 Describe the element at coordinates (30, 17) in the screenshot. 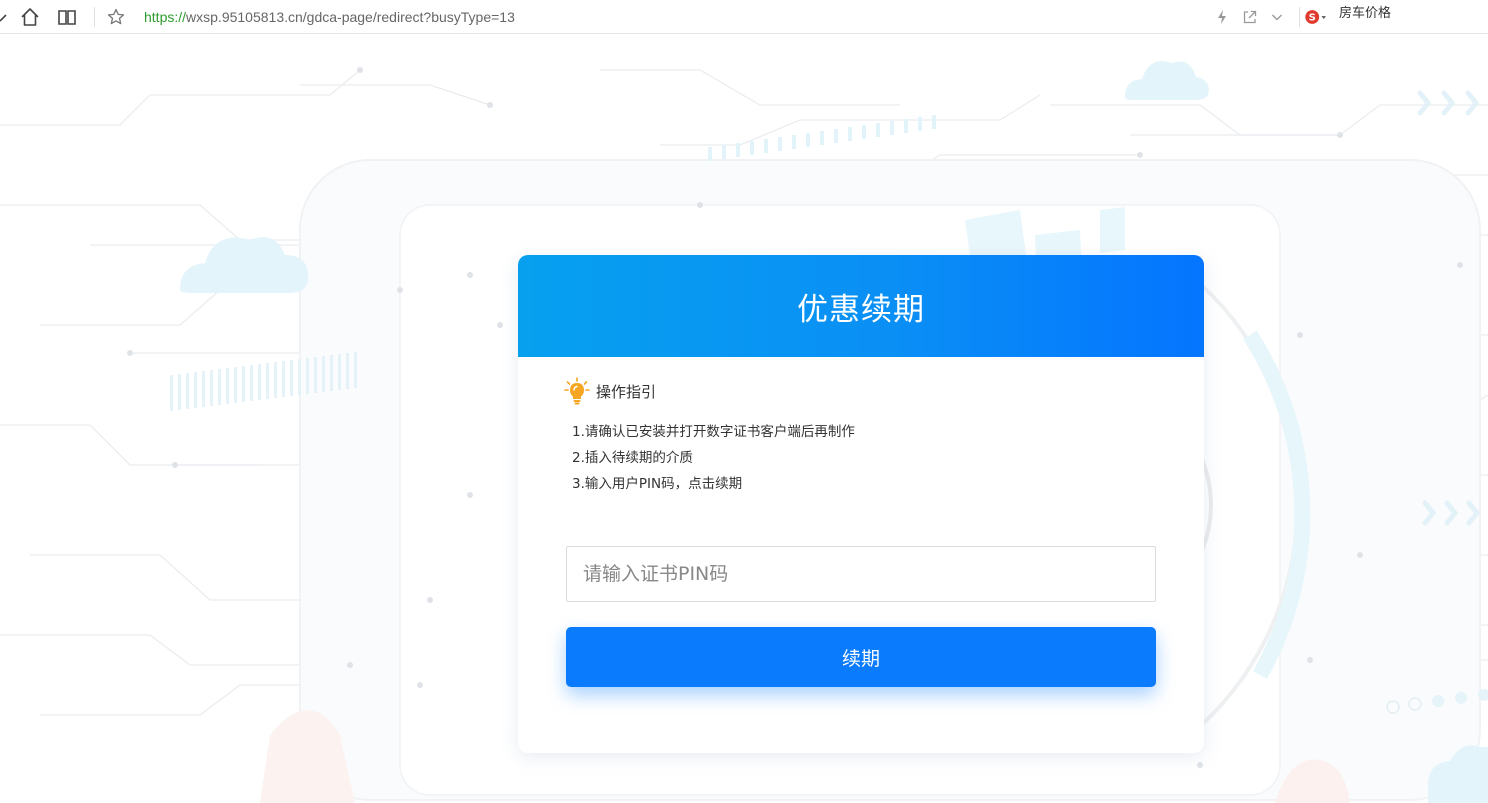

I see `home-icon` at that location.